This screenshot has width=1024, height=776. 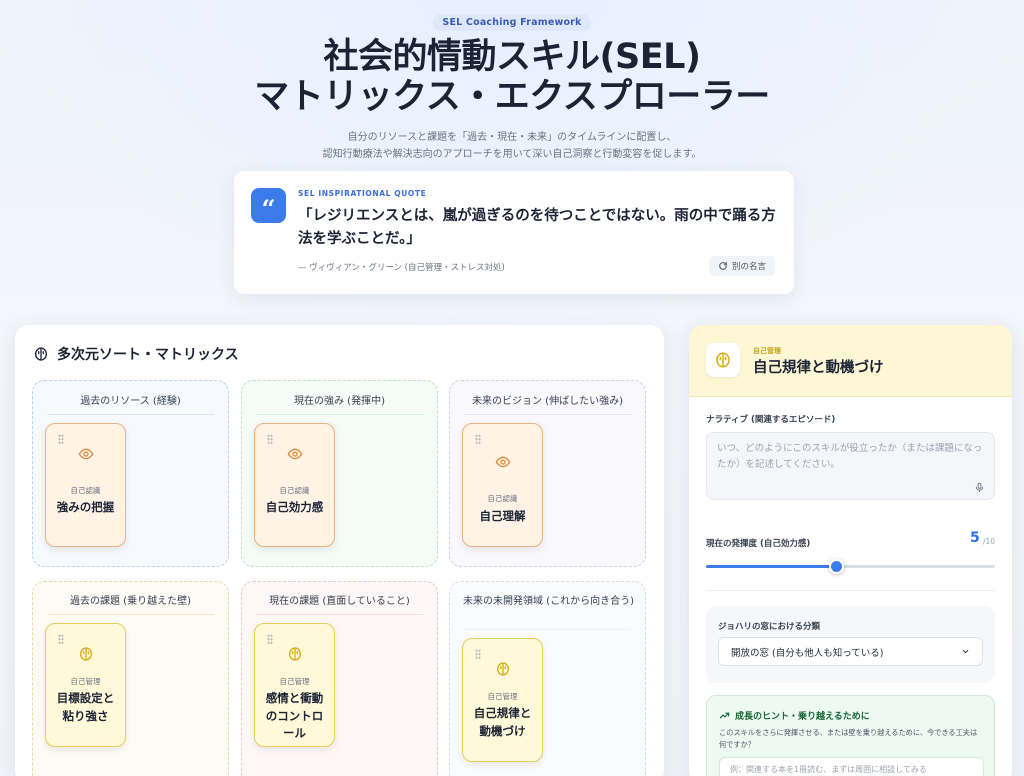 I want to click on progress-value: 5, so click(x=975, y=538).